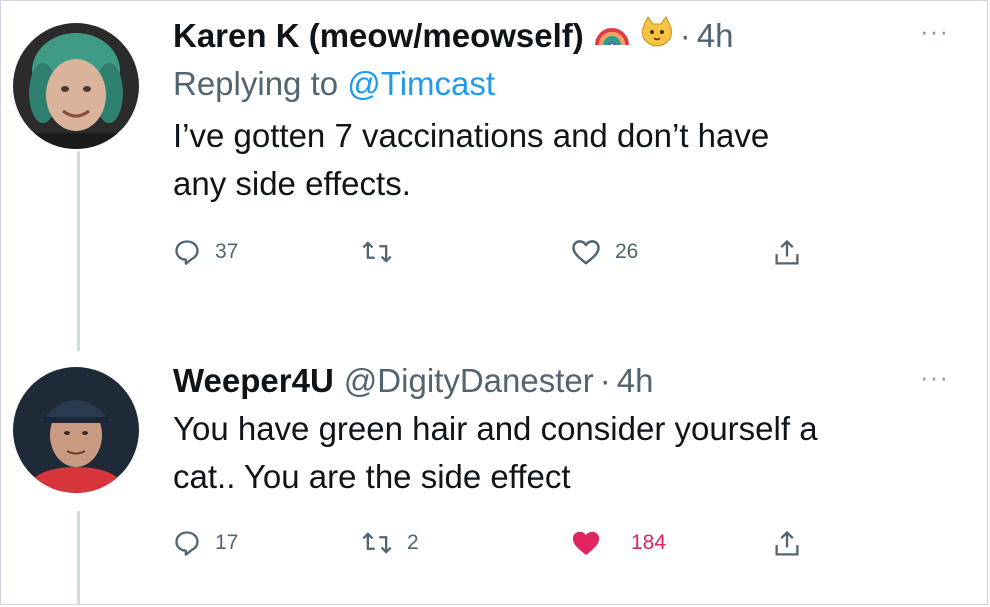  What do you see at coordinates (227, 542) in the screenshot?
I see `reply-count: 17` at bounding box center [227, 542].